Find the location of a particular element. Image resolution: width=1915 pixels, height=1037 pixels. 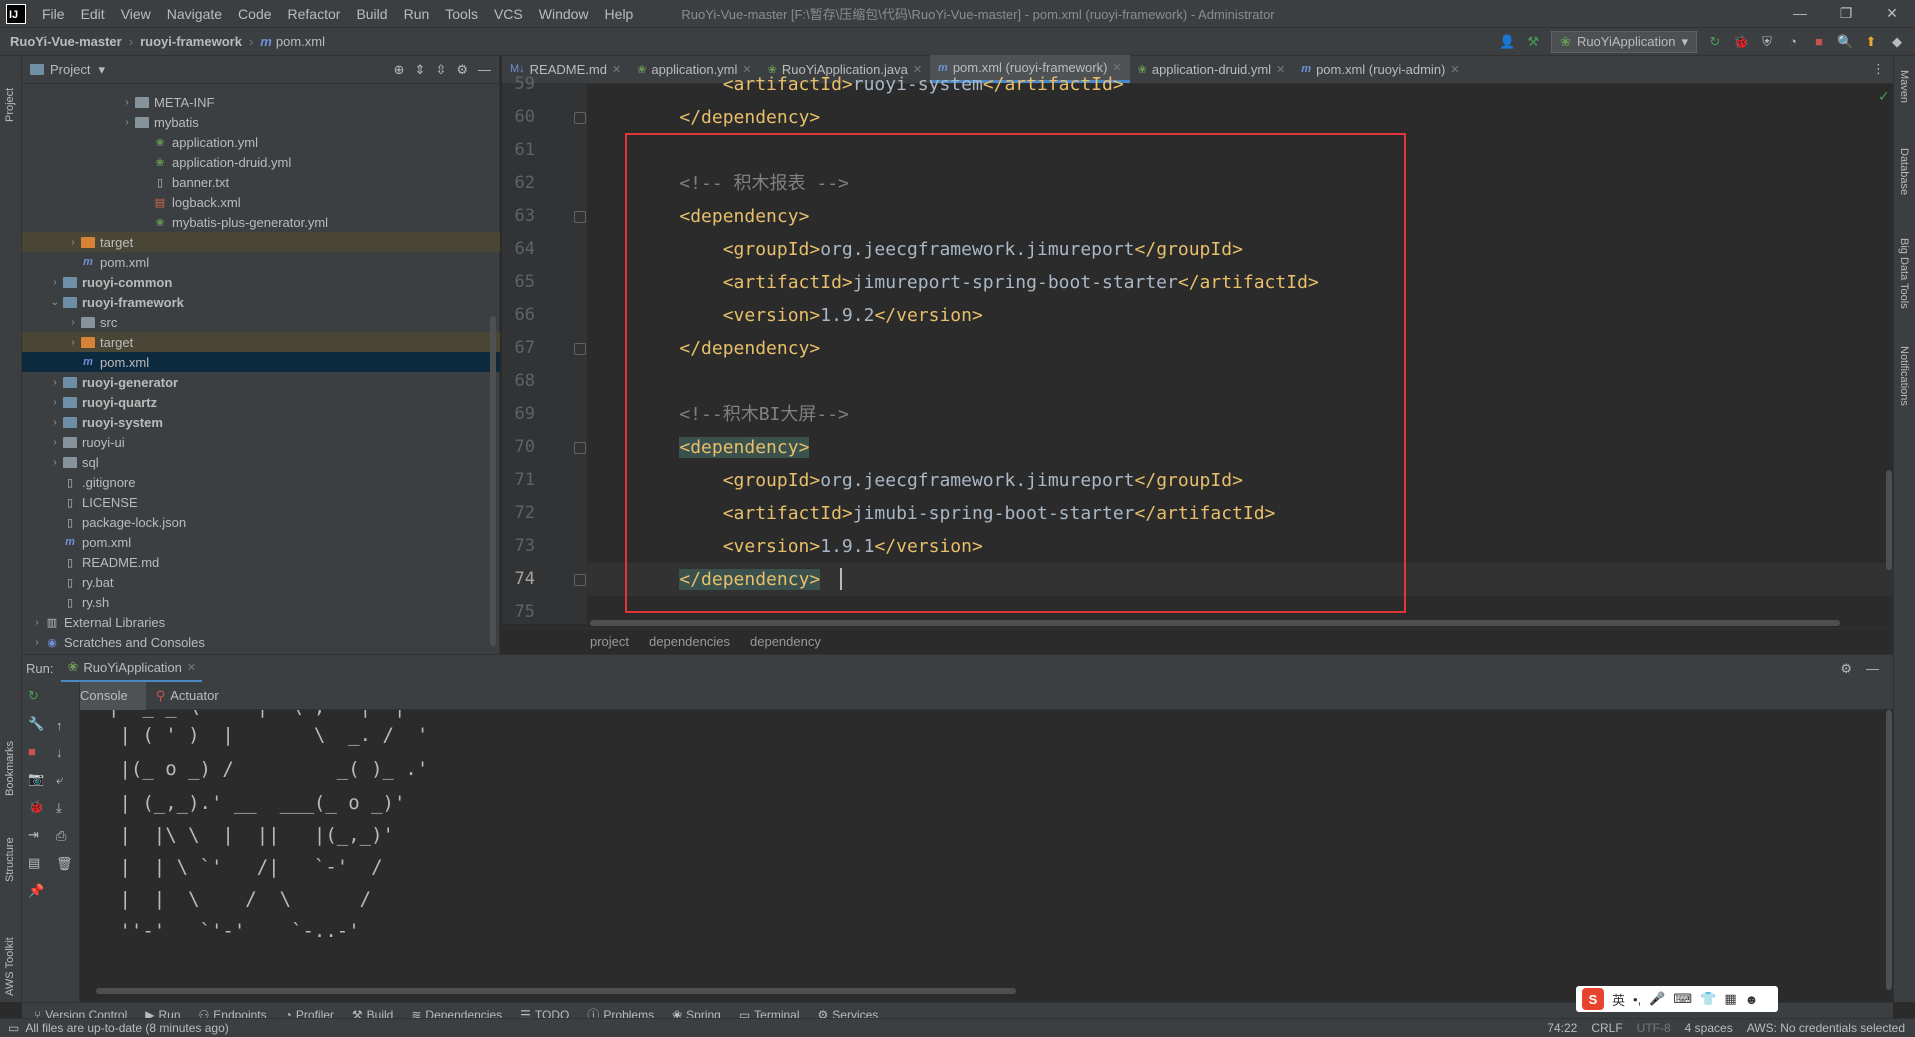

tree-item: ❀ application-druid.yml is located at coordinates (261, 162).